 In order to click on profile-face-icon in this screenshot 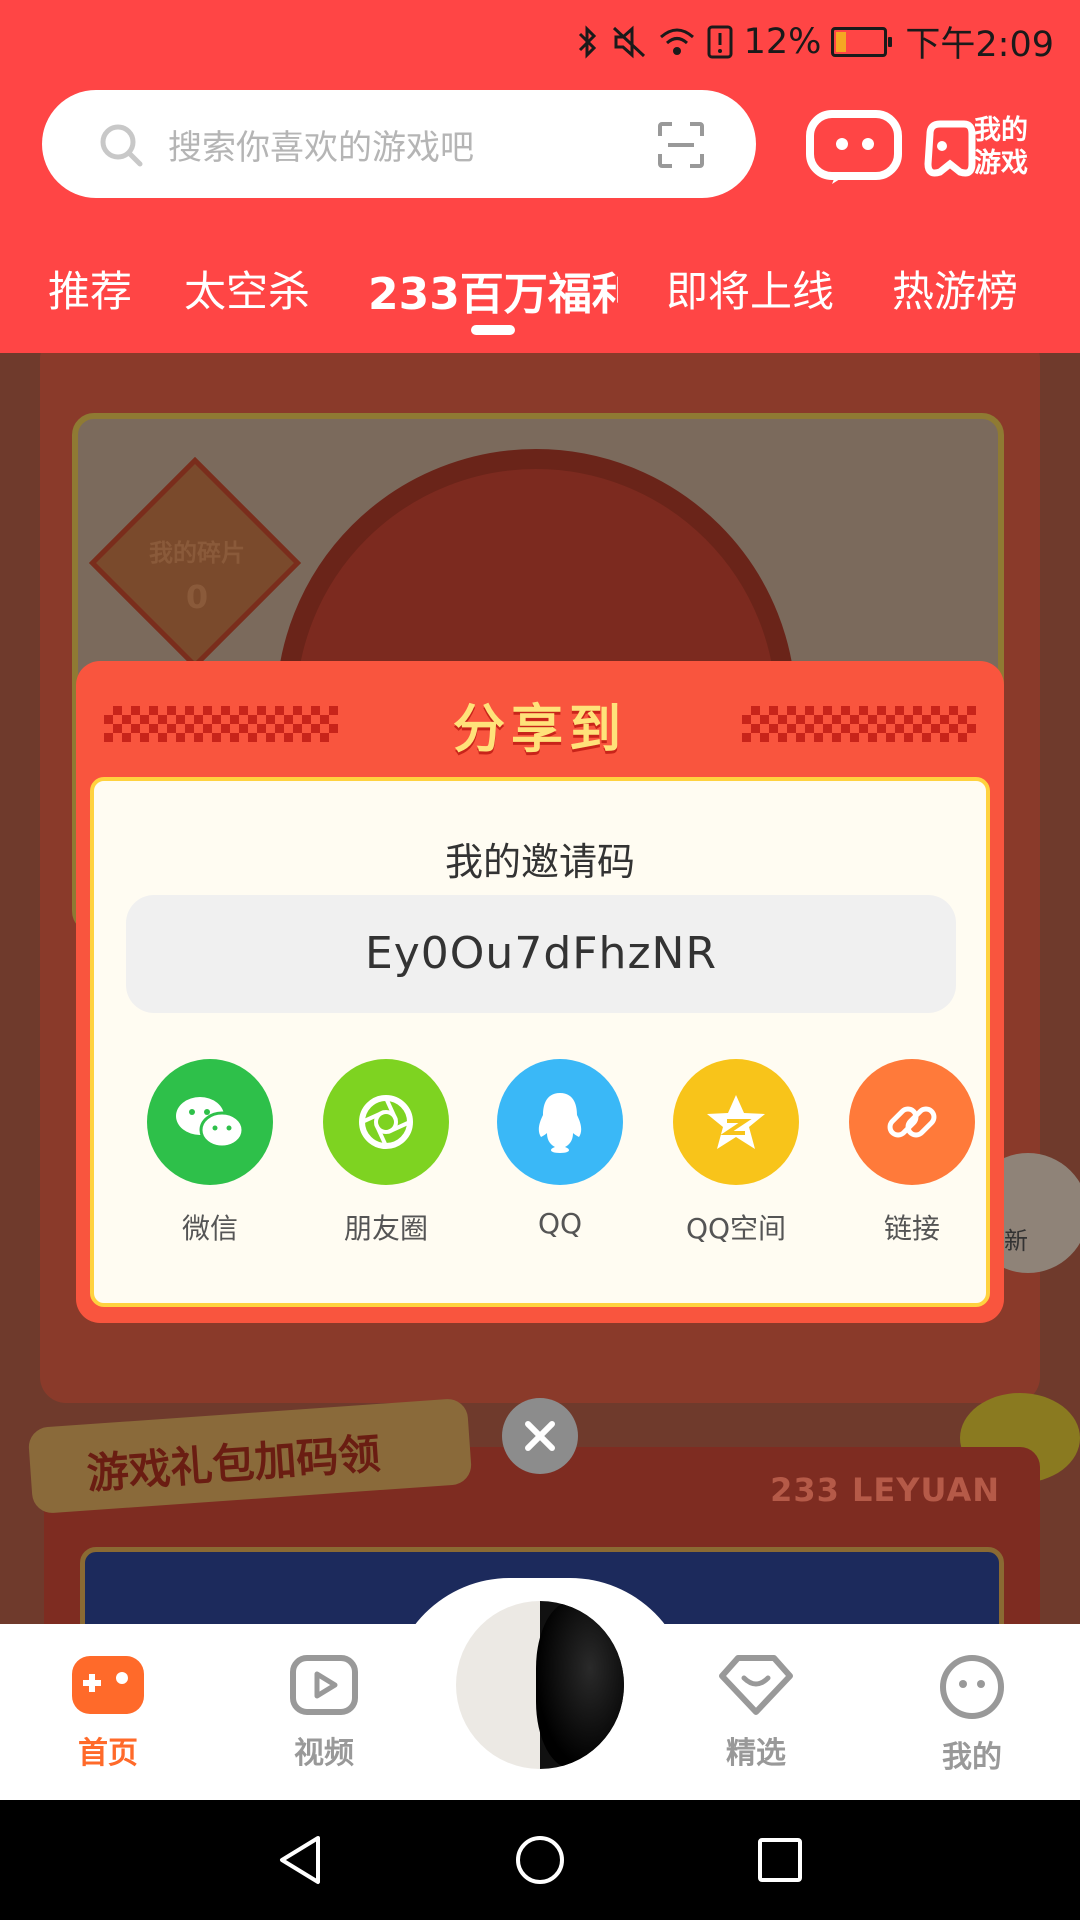, I will do `click(972, 1687)`.